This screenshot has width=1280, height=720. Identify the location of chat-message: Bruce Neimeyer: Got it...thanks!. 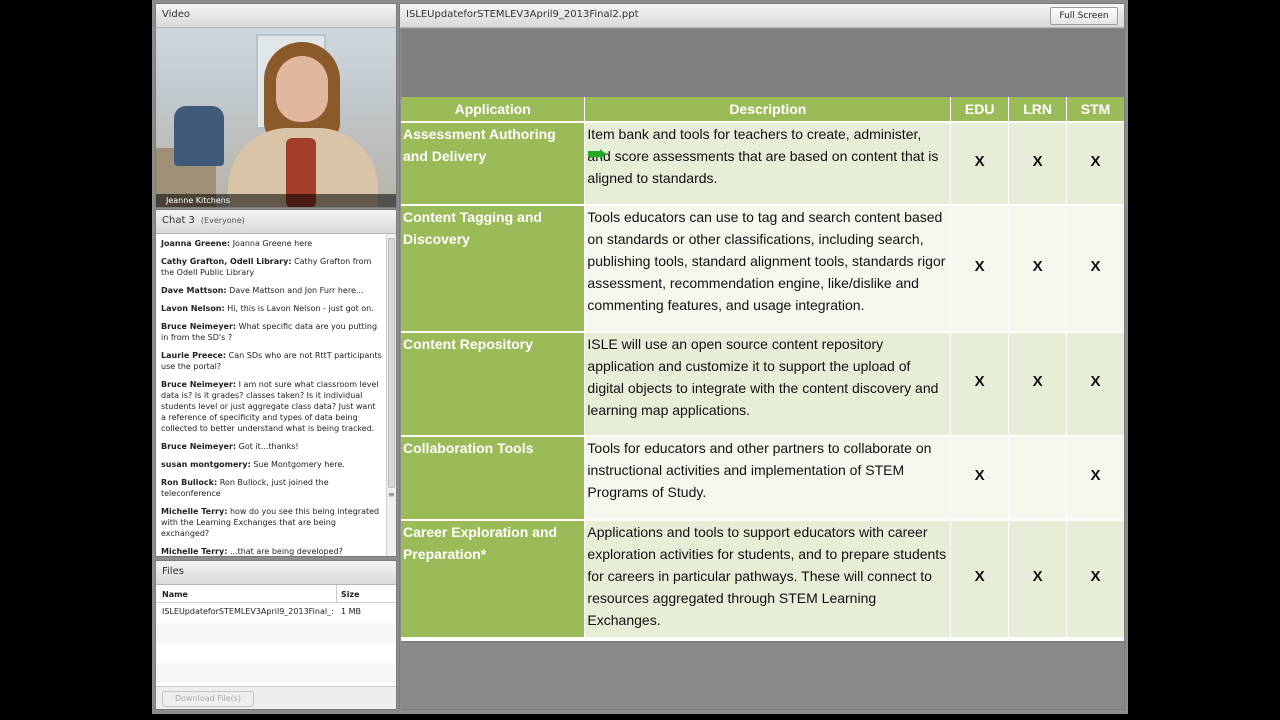
(271, 446).